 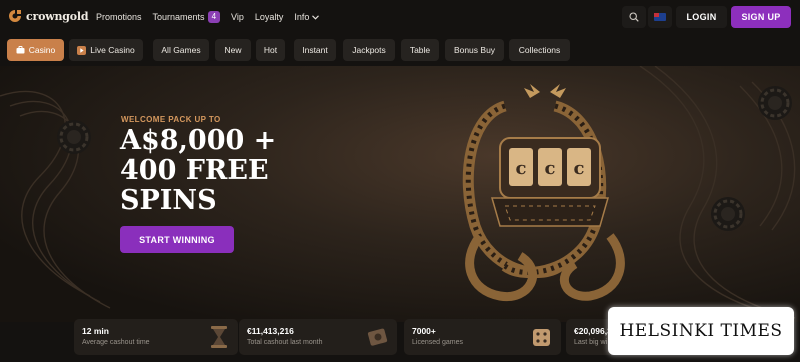 What do you see at coordinates (168, 200) in the screenshot?
I see `promo-headline-line-3: SPINS` at bounding box center [168, 200].